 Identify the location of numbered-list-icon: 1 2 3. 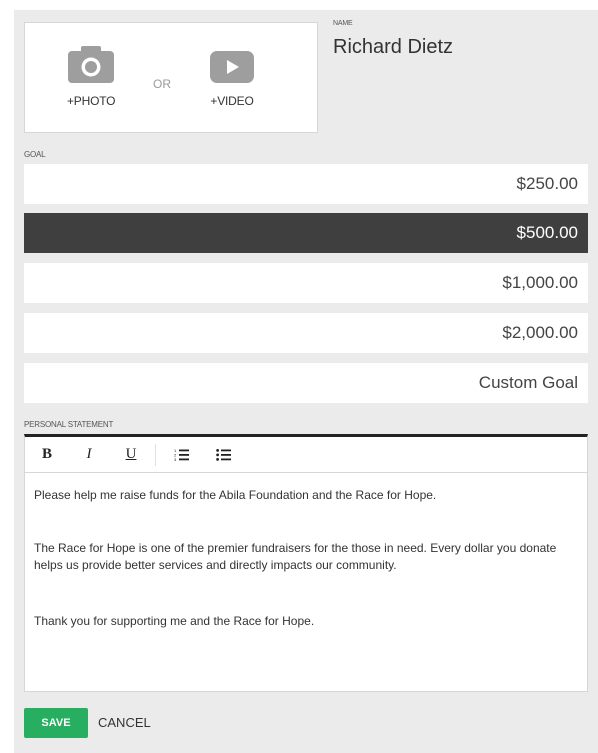
(182, 455).